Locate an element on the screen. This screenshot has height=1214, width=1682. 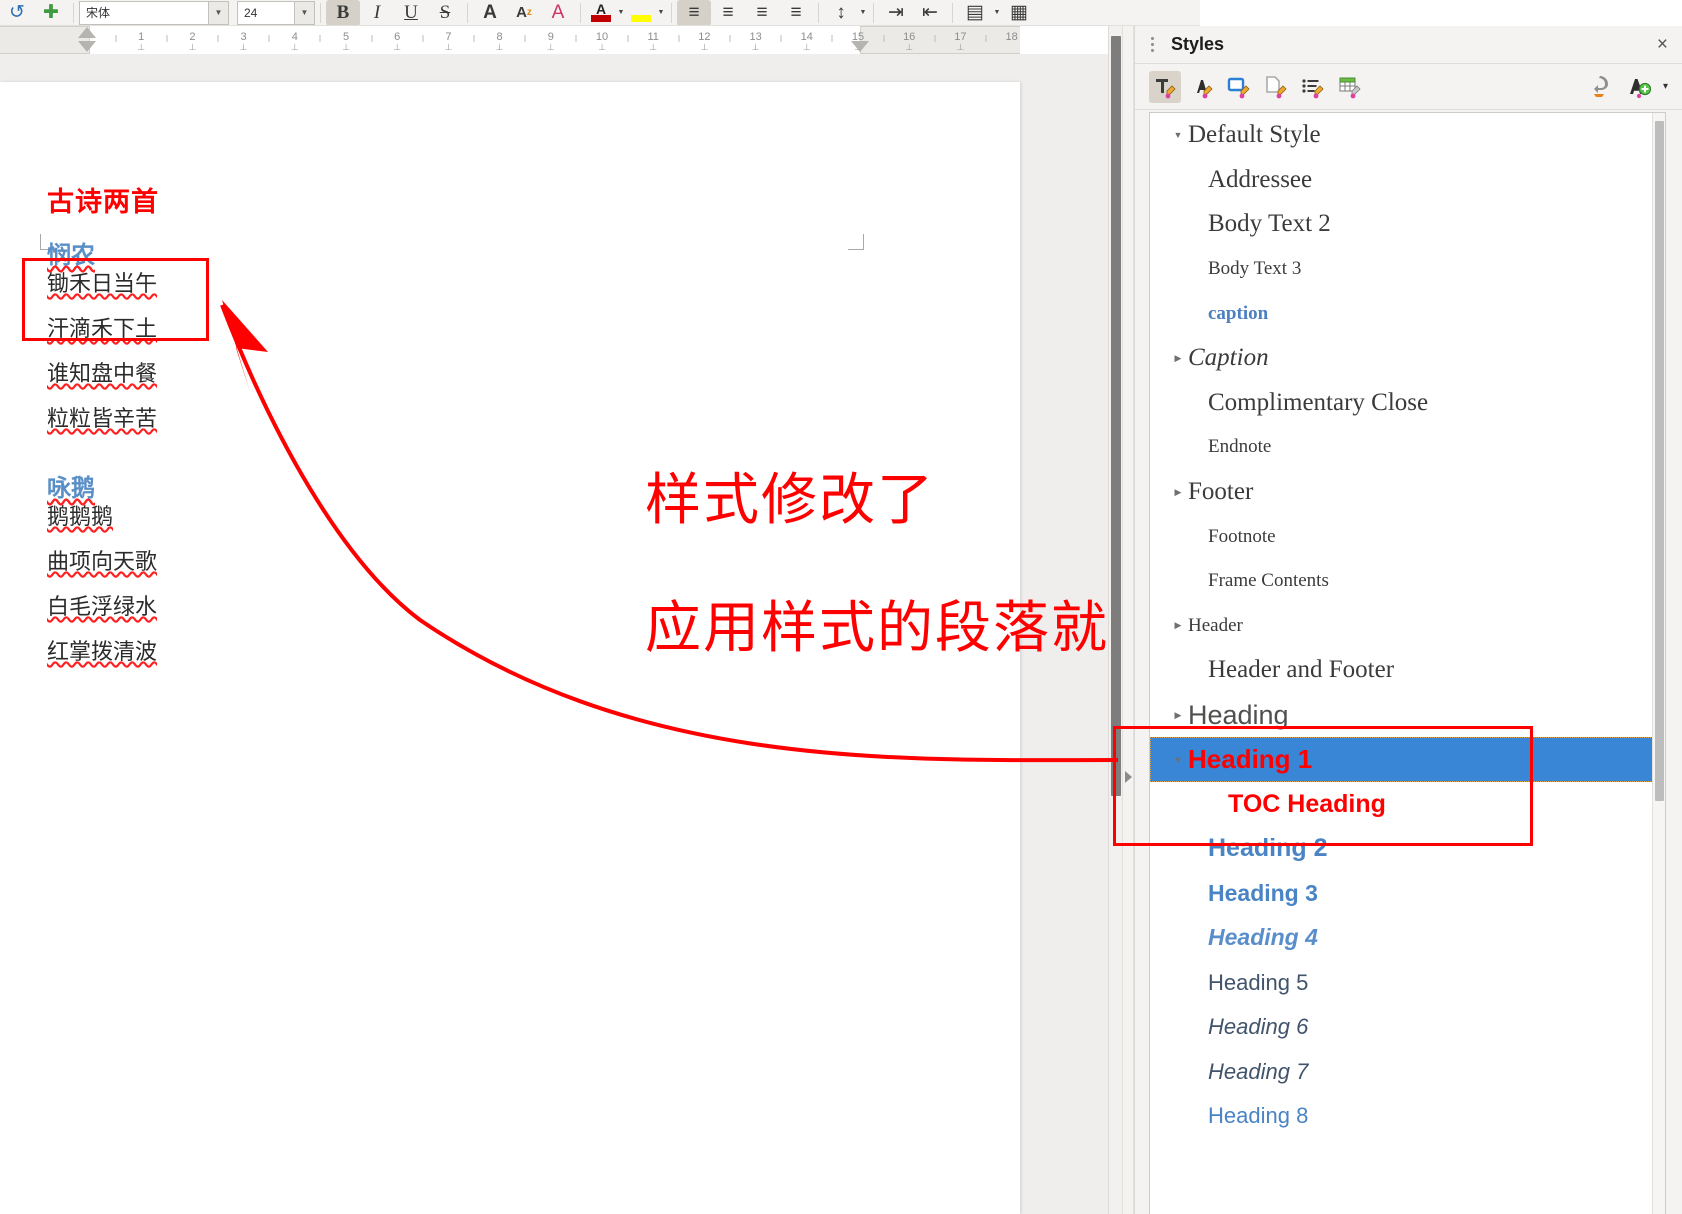
decrease-font-size-button: Az is located at coordinates (524, 12).